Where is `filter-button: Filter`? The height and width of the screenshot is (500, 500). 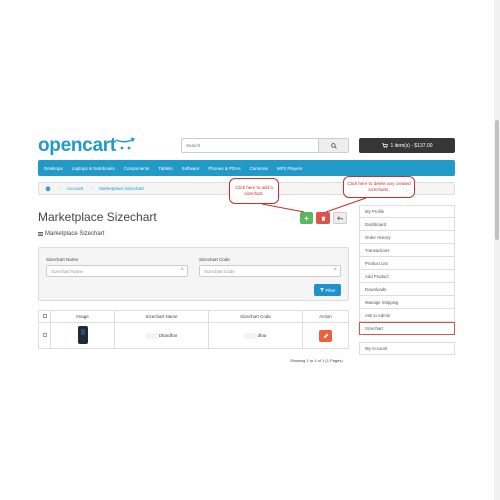
filter-button: Filter is located at coordinates (327, 290).